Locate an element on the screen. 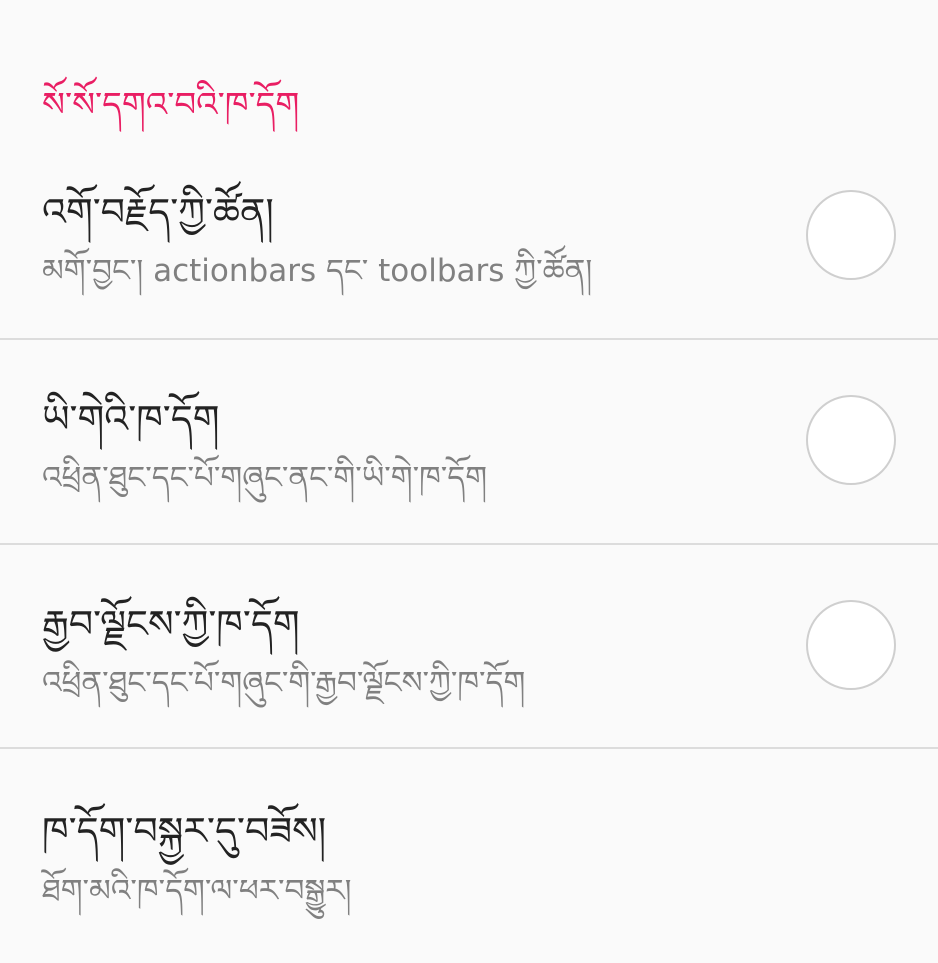 Image resolution: width=938 pixels, height=963 pixels. item-title: འགོ་བརྗོད་ཀྱི་ཚོན། is located at coordinates (158, 212).